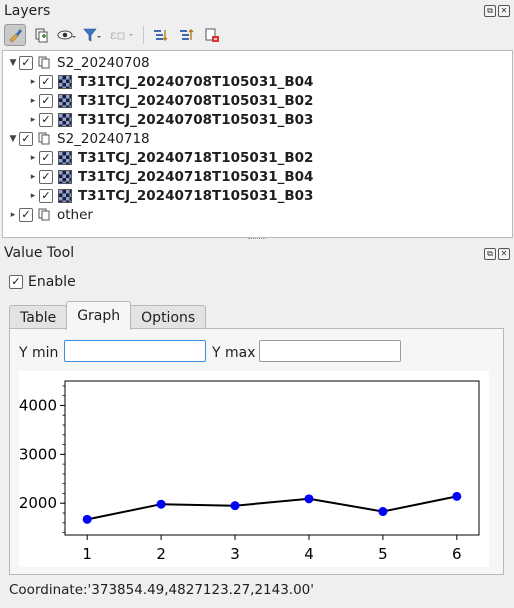 This screenshot has width=514, height=608. I want to click on expand-all-icon, so click(160, 35).